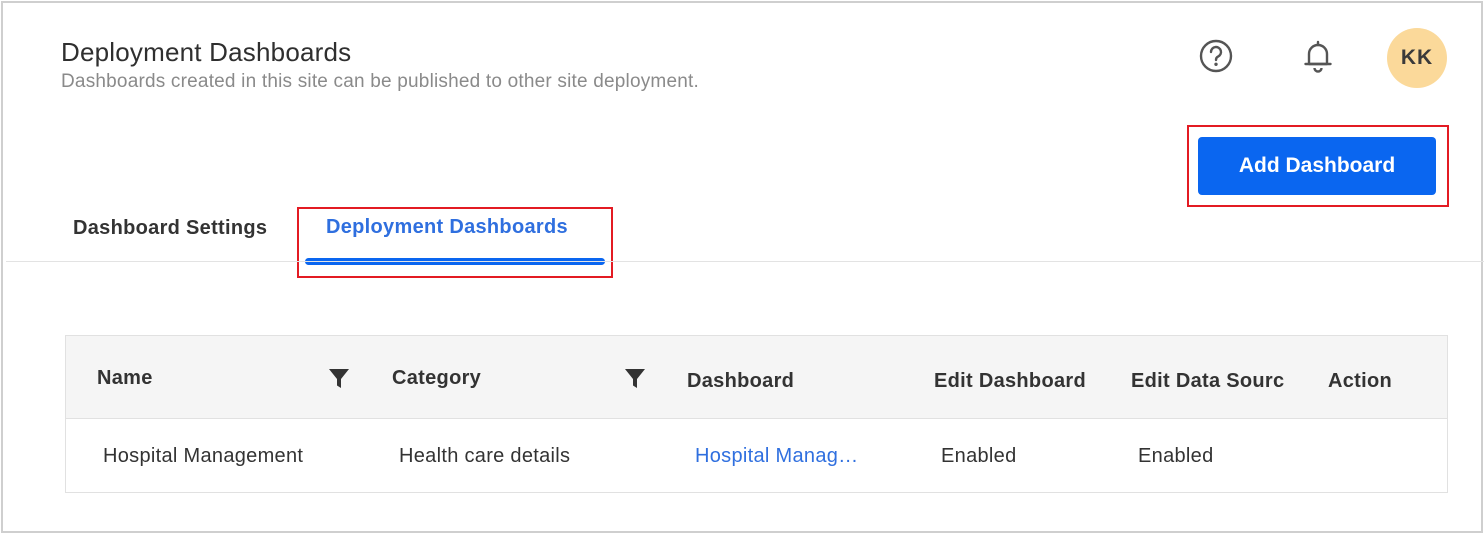 This screenshot has height=534, width=1484. What do you see at coordinates (436, 378) in the screenshot?
I see `column-header-category: Category` at bounding box center [436, 378].